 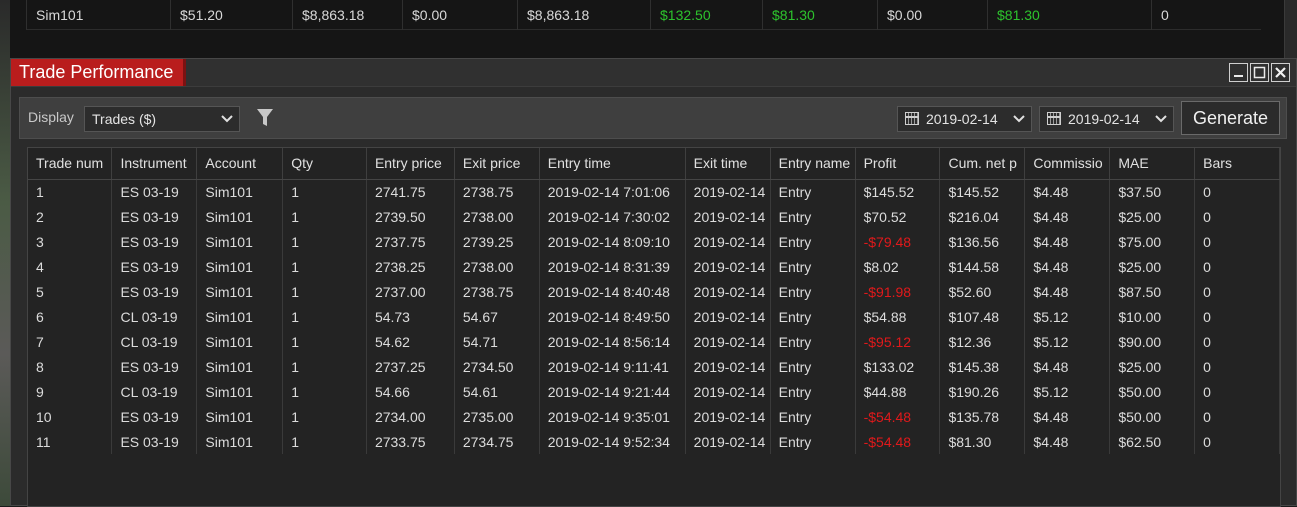 What do you see at coordinates (1259, 72) in the screenshot?
I see `maximize-icon` at bounding box center [1259, 72].